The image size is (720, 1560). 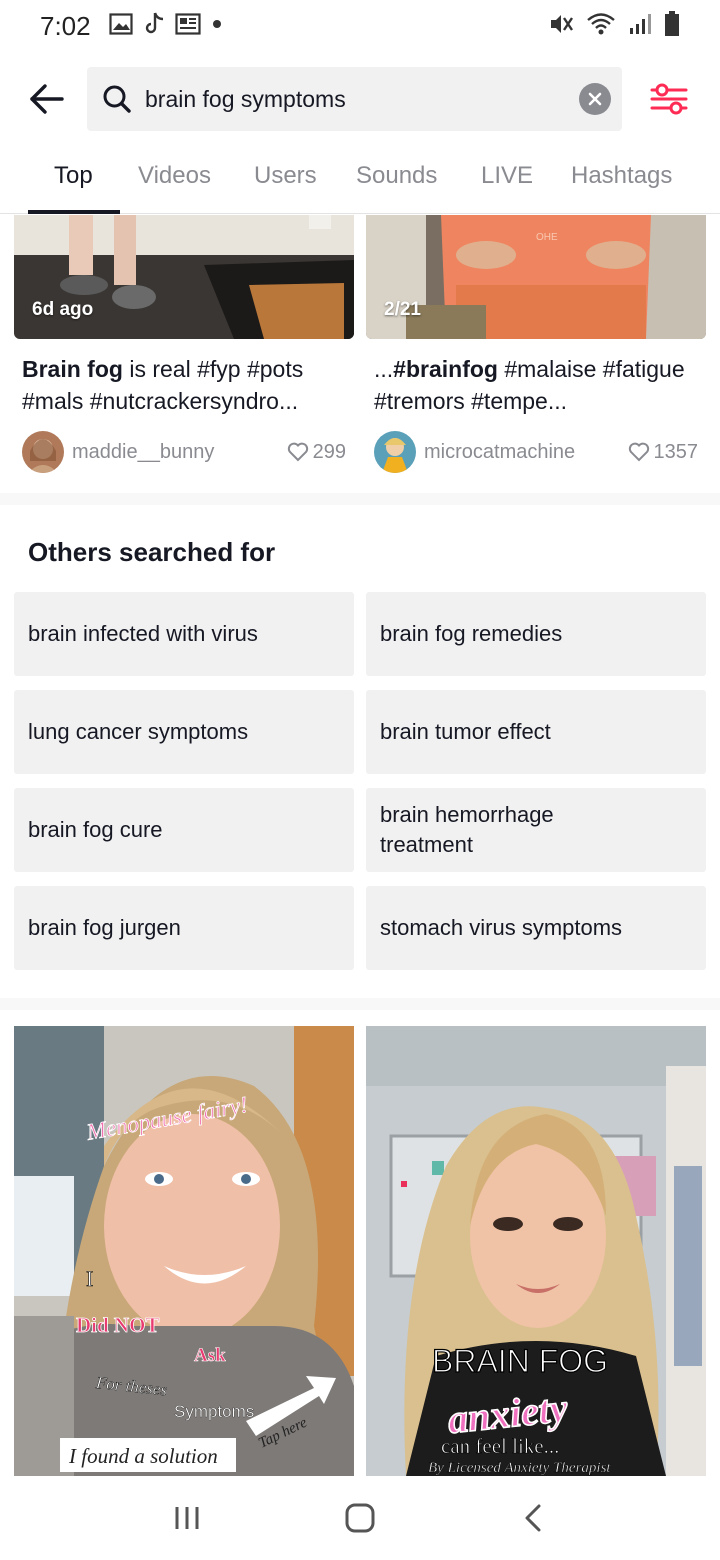 I want to click on status-right-icons, so click(x=614, y=26).